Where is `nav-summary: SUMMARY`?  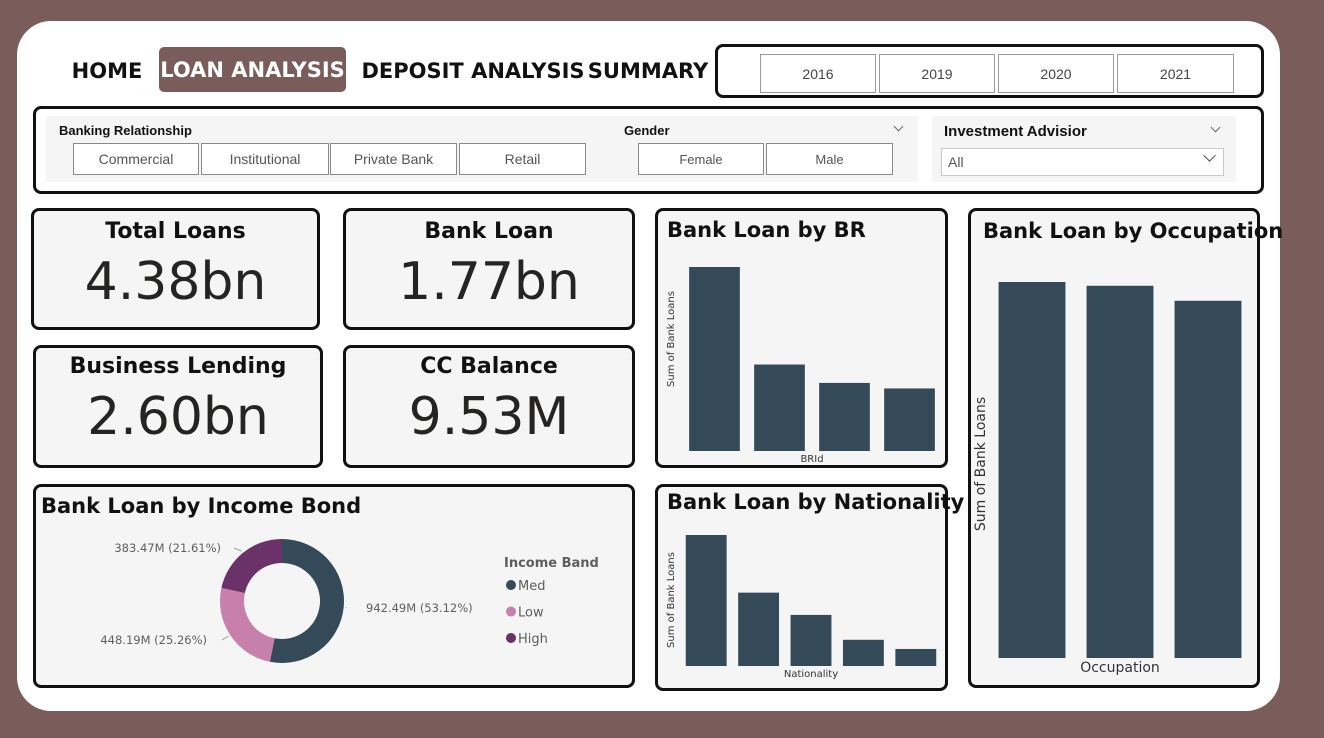
nav-summary: SUMMARY is located at coordinates (648, 71).